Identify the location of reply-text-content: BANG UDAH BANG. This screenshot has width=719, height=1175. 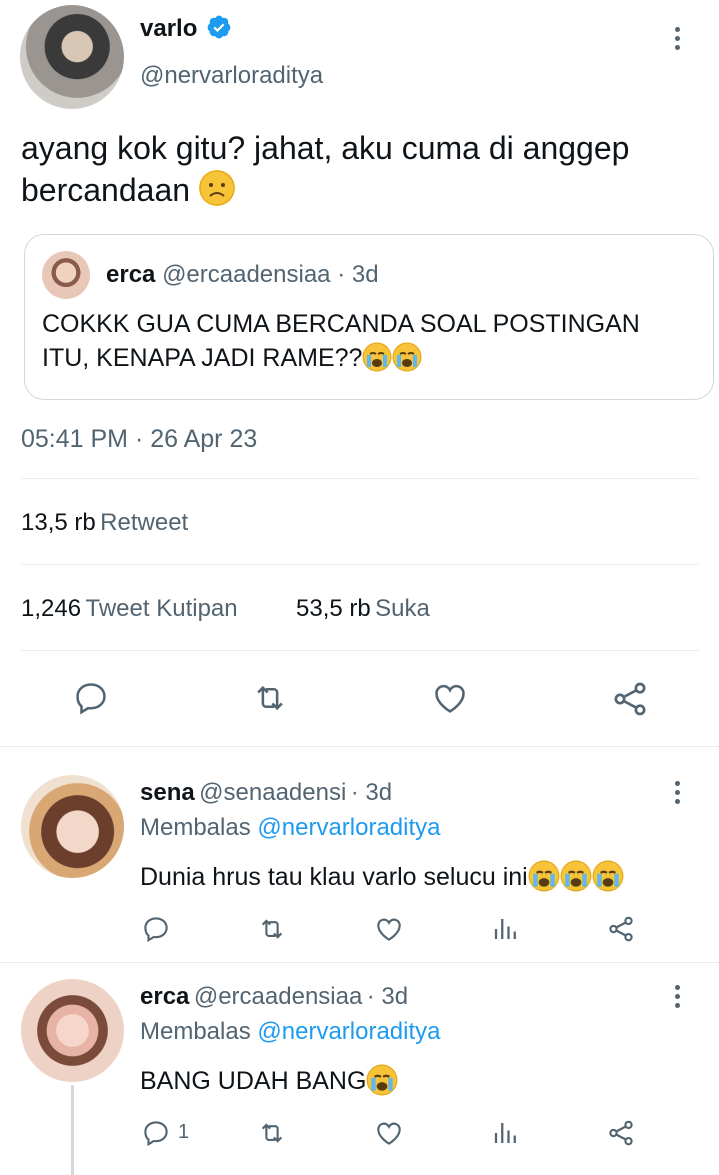
(253, 1081).